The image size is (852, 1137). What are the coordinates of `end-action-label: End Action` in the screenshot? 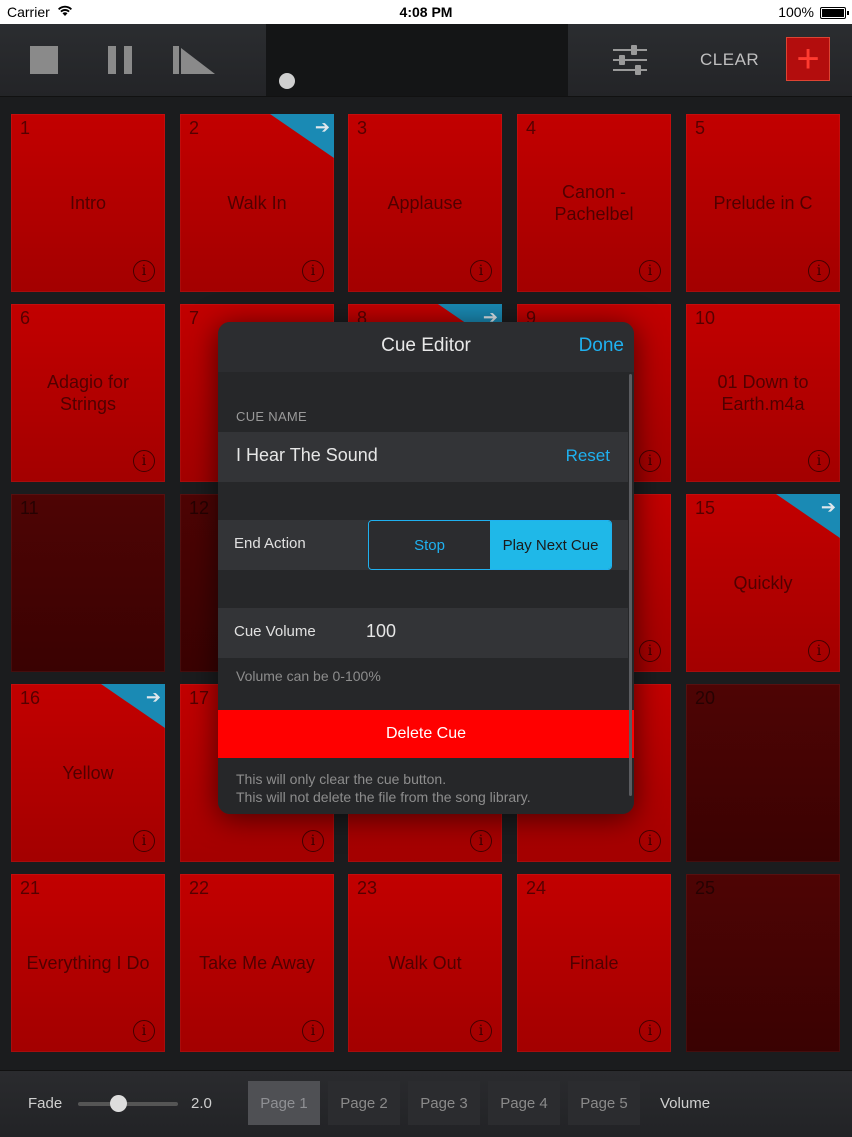 It's located at (270, 543).